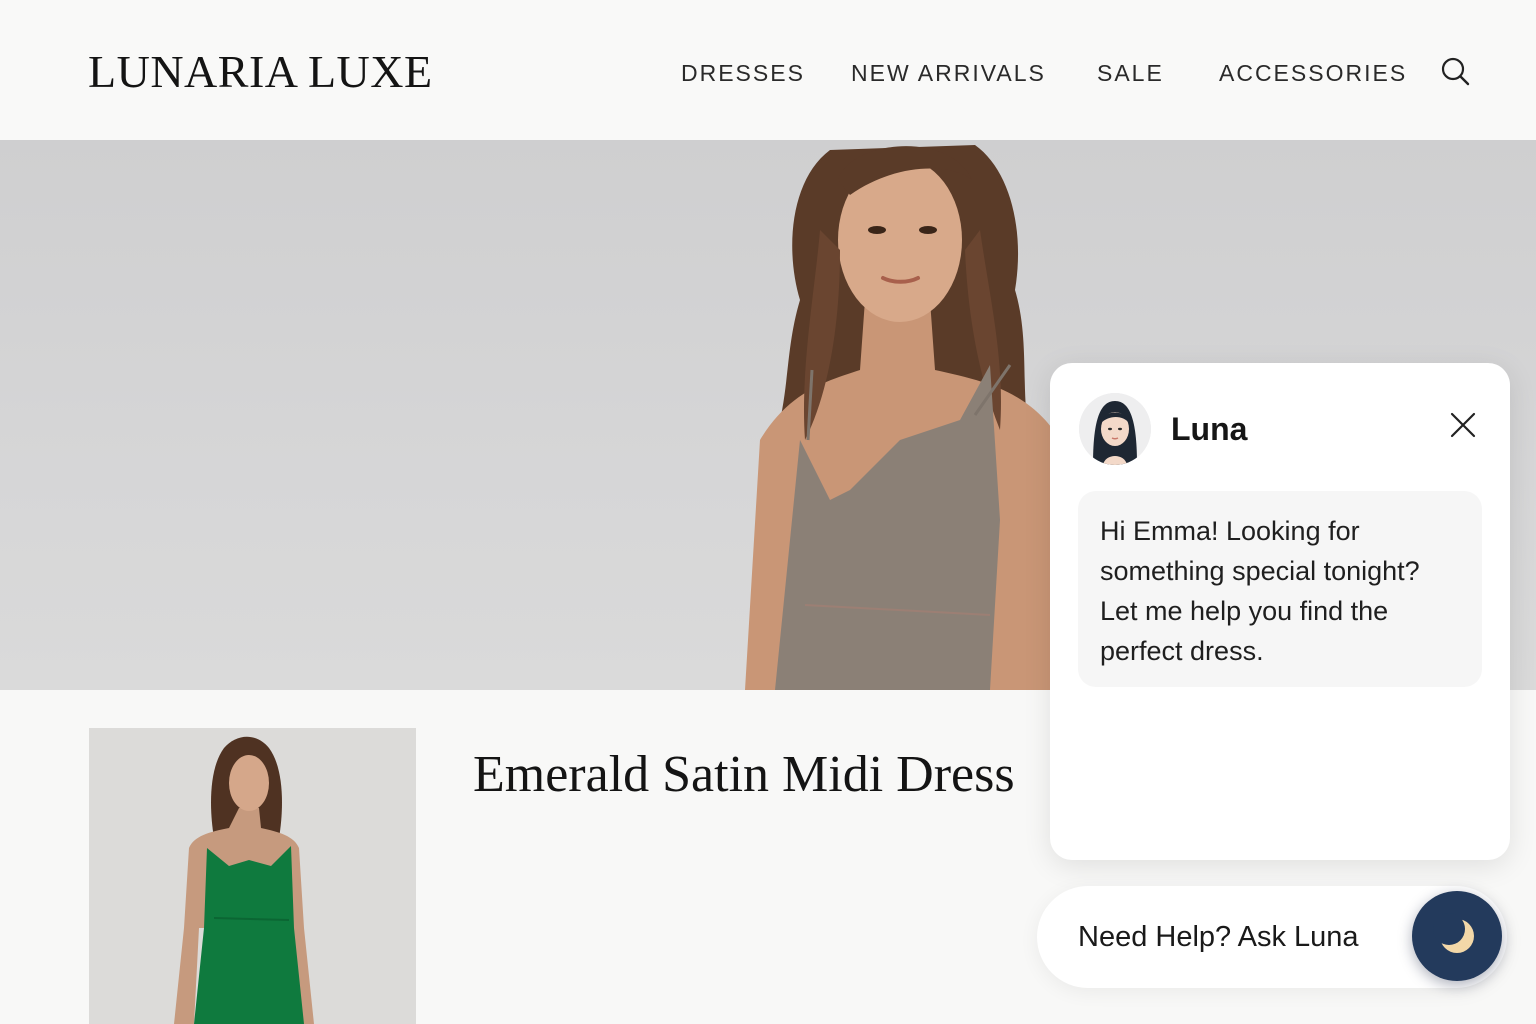 This screenshot has width=1536, height=1024. What do you see at coordinates (1453, 933) in the screenshot?
I see `moon-icon` at bounding box center [1453, 933].